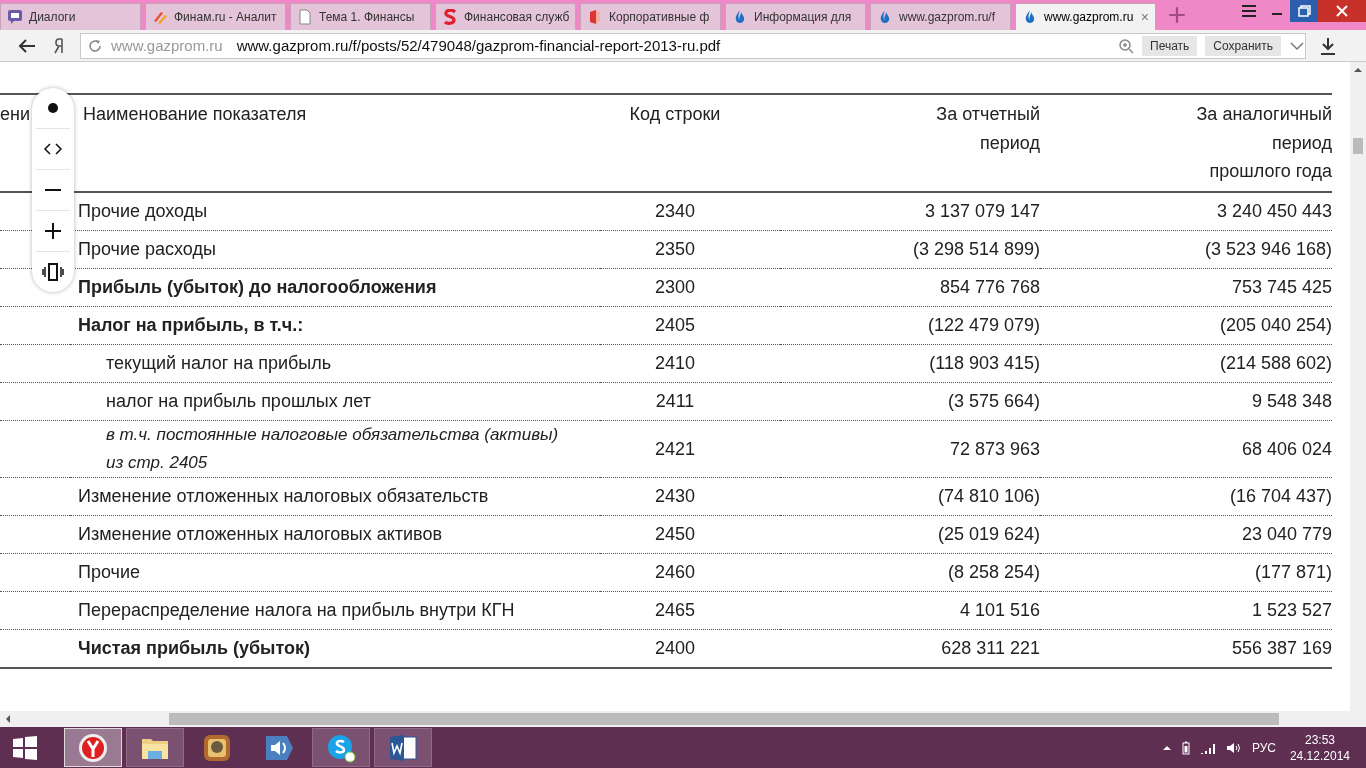 The width and height of the screenshot is (1366, 768). What do you see at coordinates (195, 114) in the screenshot?
I see `column-header: Наименование показателя` at bounding box center [195, 114].